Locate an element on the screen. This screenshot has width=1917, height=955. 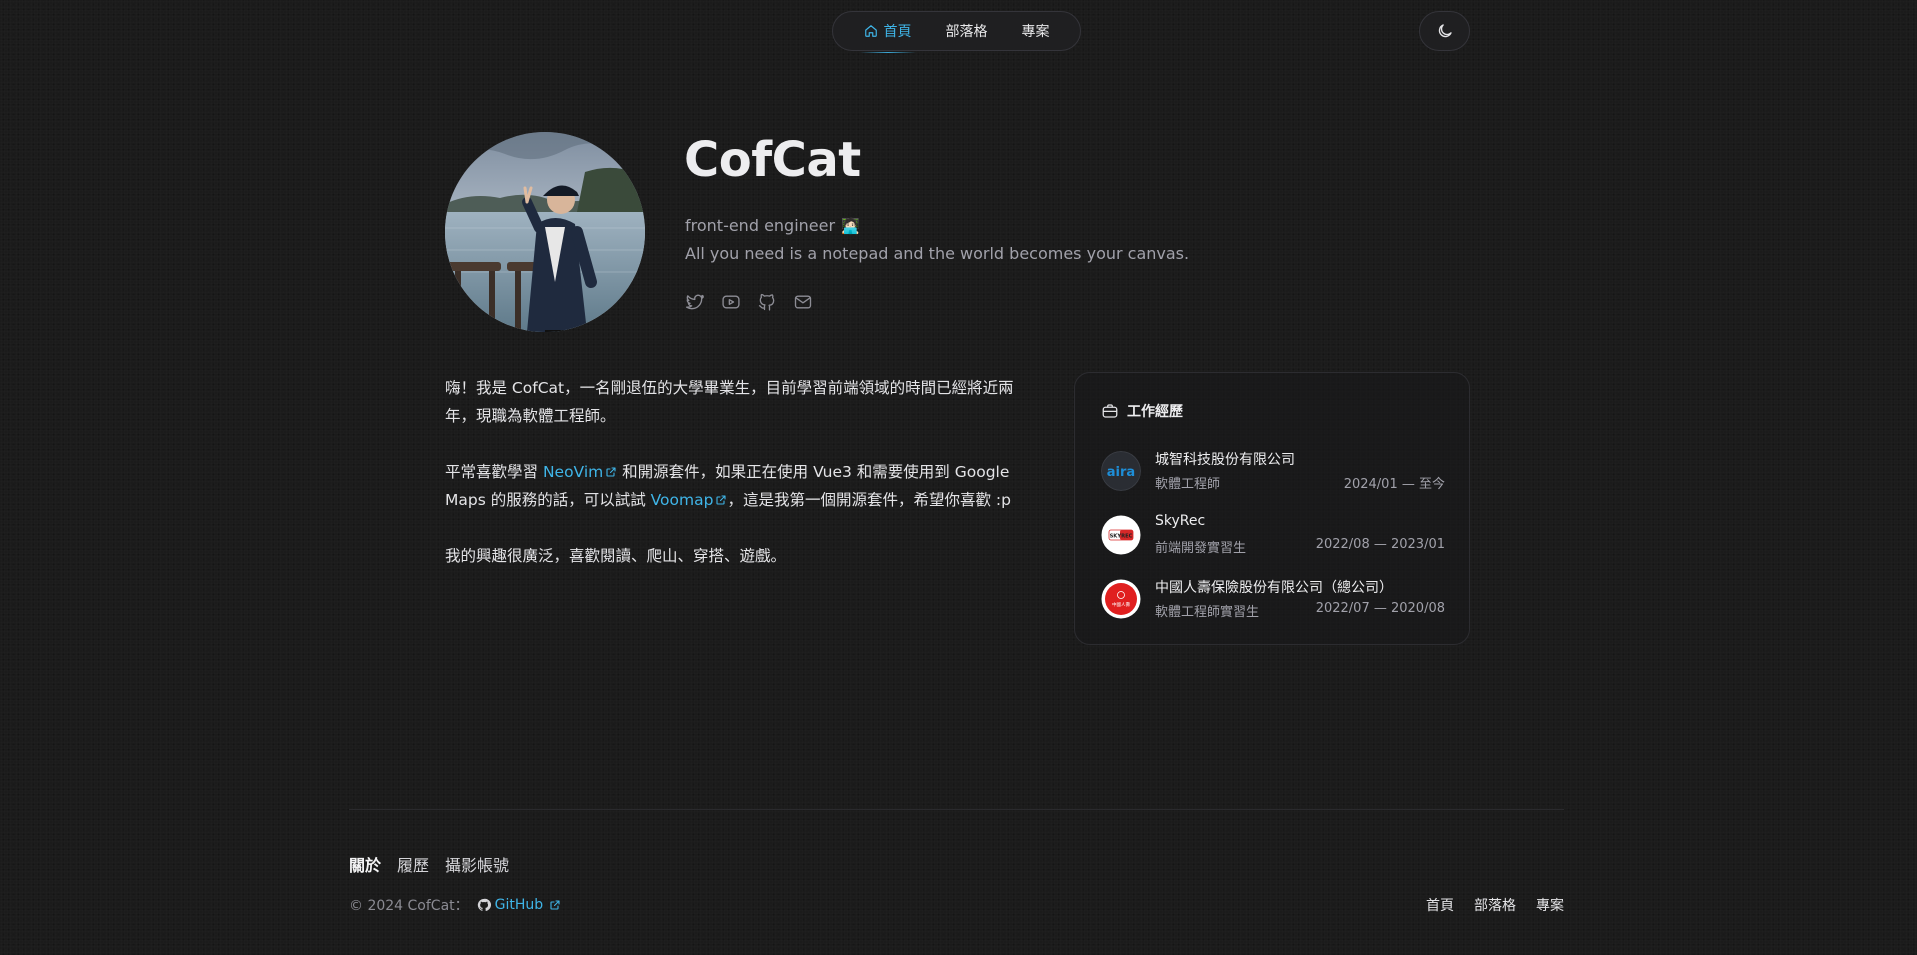
footer-links: 關於 履歷 攝影帳號 is located at coordinates (429, 864).